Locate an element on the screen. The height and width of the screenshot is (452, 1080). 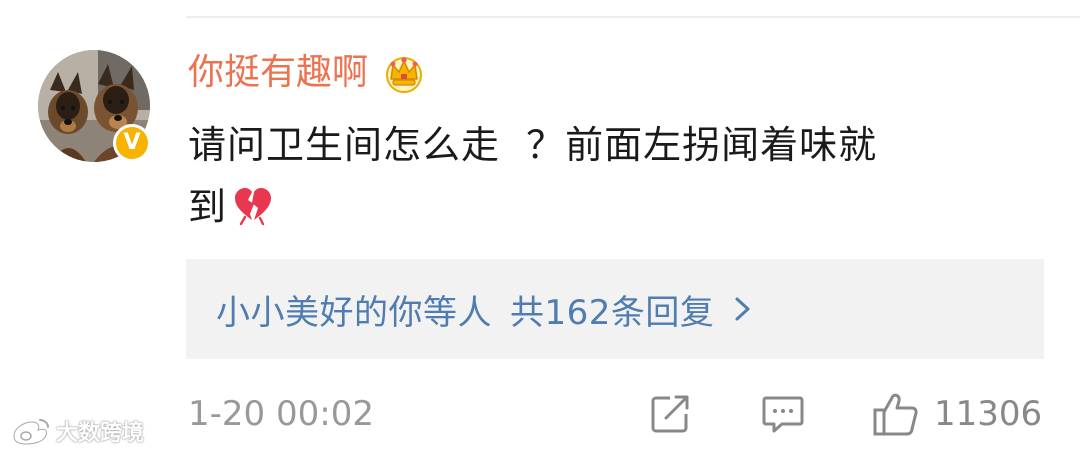
username-row: 你挺有趣啊 is located at coordinates (307, 73).